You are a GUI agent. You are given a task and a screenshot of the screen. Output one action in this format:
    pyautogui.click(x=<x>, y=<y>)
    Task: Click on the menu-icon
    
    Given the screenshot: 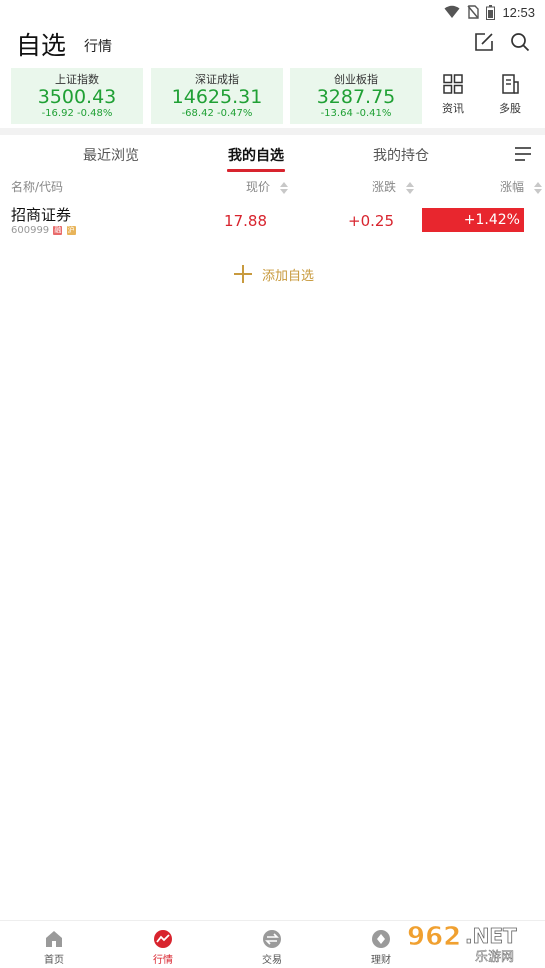 What is the action you would take?
    pyautogui.click(x=523, y=154)
    